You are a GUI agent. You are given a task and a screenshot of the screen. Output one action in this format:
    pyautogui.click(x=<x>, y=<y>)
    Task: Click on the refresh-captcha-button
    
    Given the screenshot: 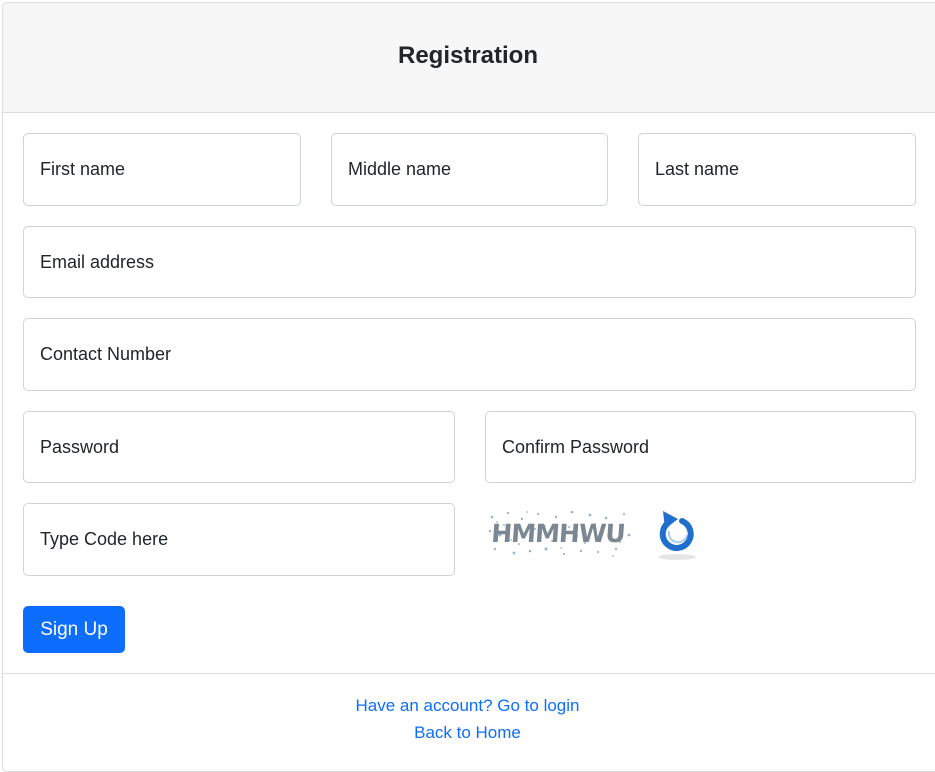 What is the action you would take?
    pyautogui.click(x=677, y=535)
    